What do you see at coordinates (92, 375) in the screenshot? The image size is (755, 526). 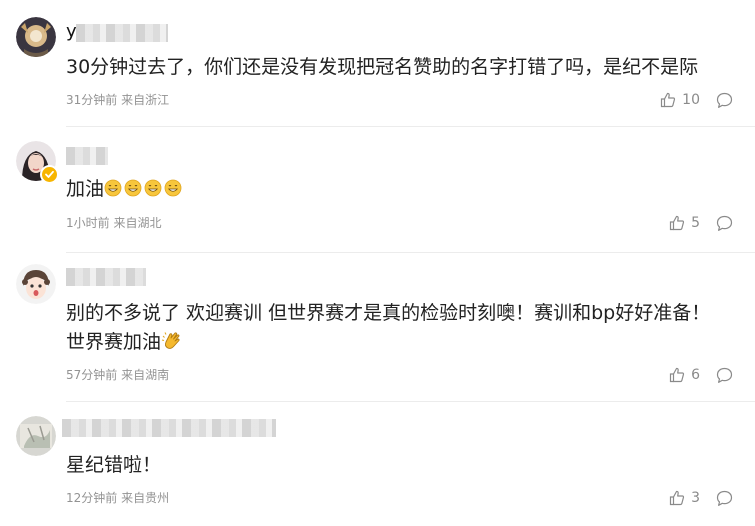 I see `comment-time: 57分钟前` at bounding box center [92, 375].